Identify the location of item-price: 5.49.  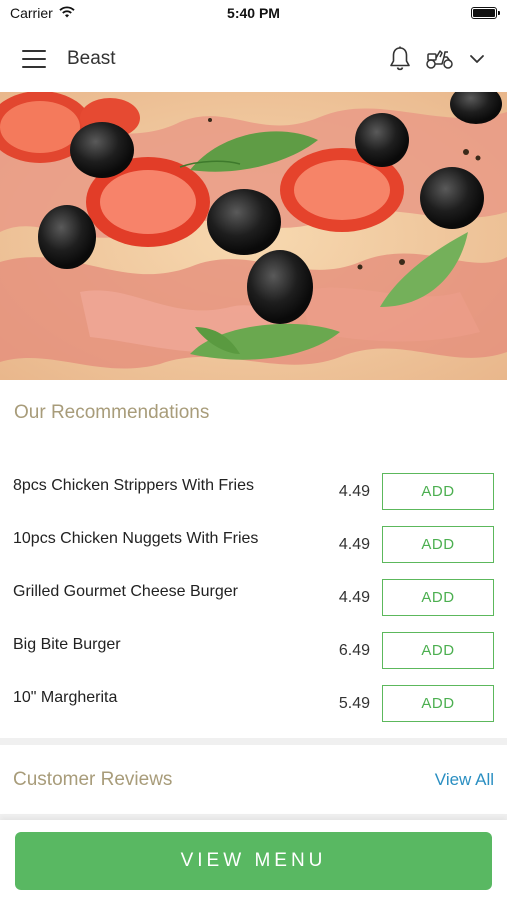
(354, 703).